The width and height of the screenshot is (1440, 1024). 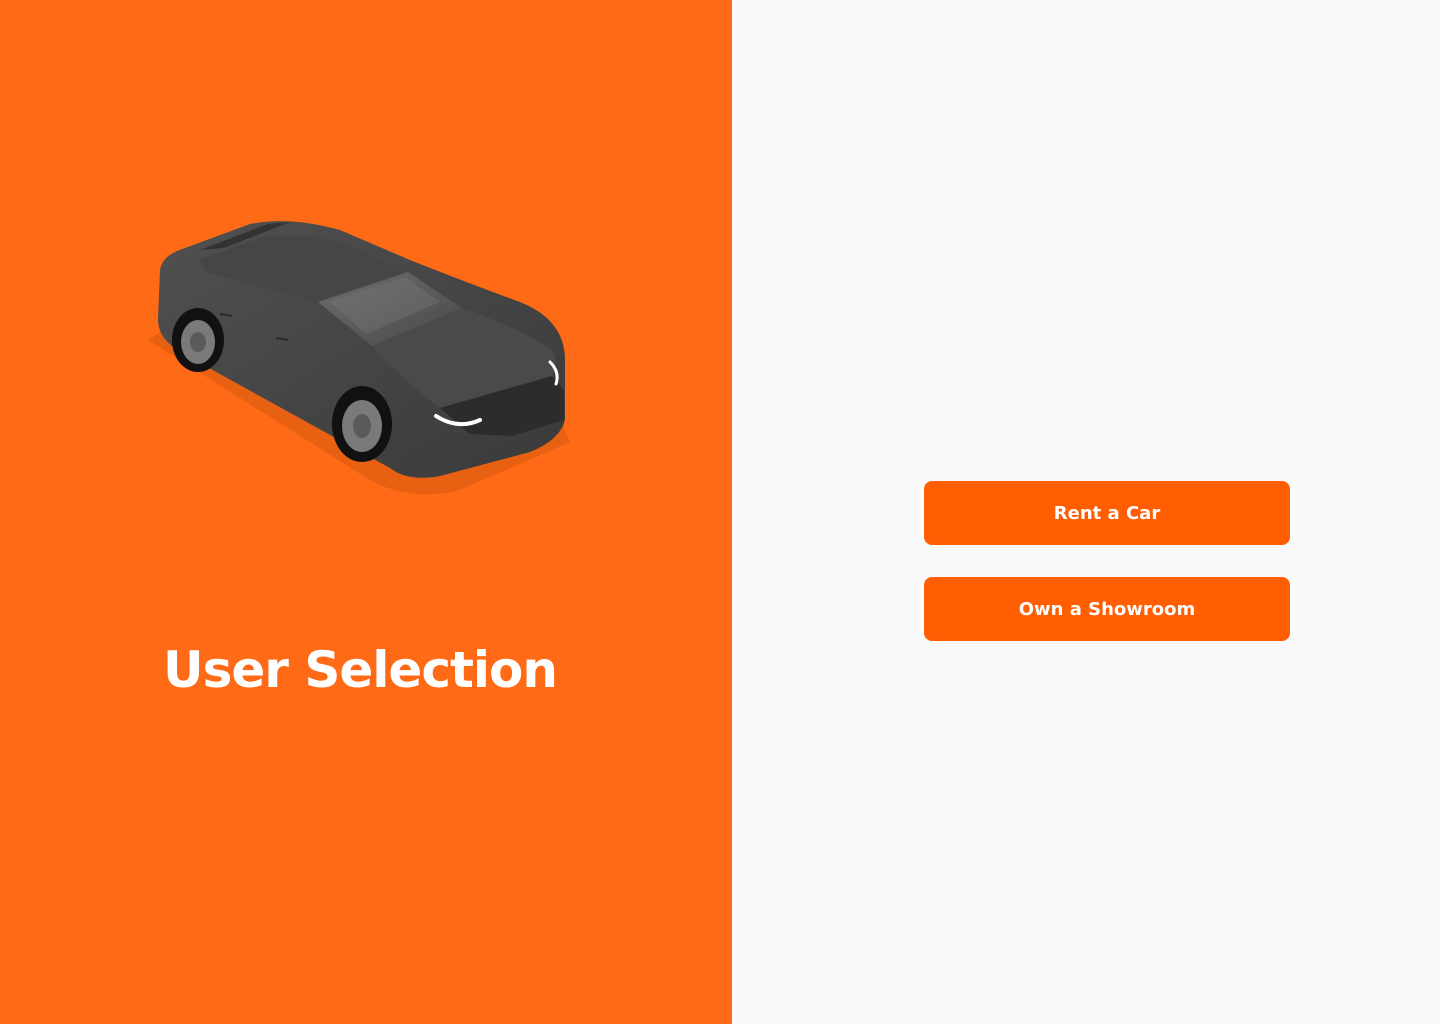 What do you see at coordinates (359, 358) in the screenshot?
I see `car-icon` at bounding box center [359, 358].